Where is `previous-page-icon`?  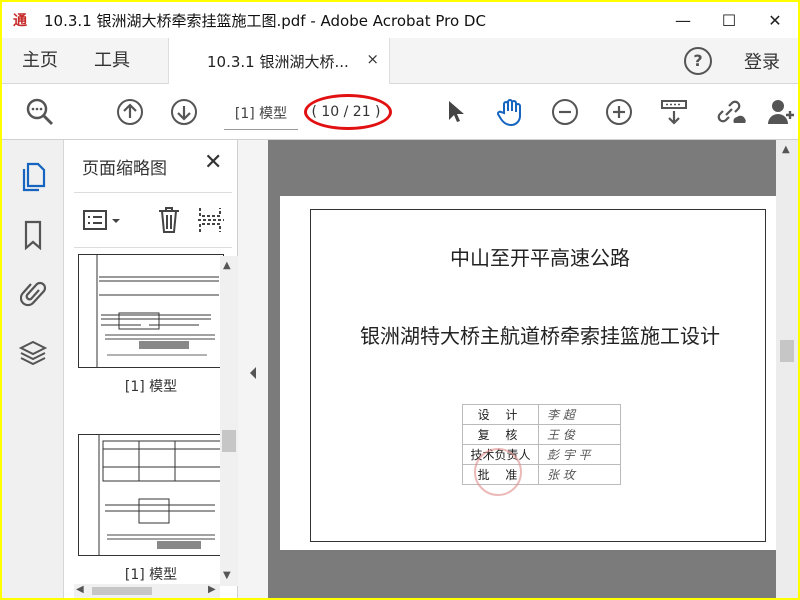
previous-page-icon is located at coordinates (130, 112).